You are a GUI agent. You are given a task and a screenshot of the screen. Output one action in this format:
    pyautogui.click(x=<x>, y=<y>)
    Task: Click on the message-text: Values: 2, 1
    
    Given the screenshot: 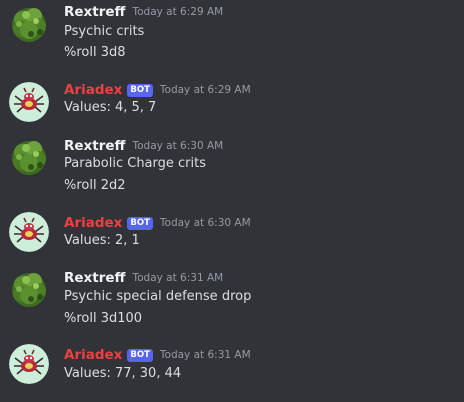 What is the action you would take?
    pyautogui.click(x=102, y=240)
    